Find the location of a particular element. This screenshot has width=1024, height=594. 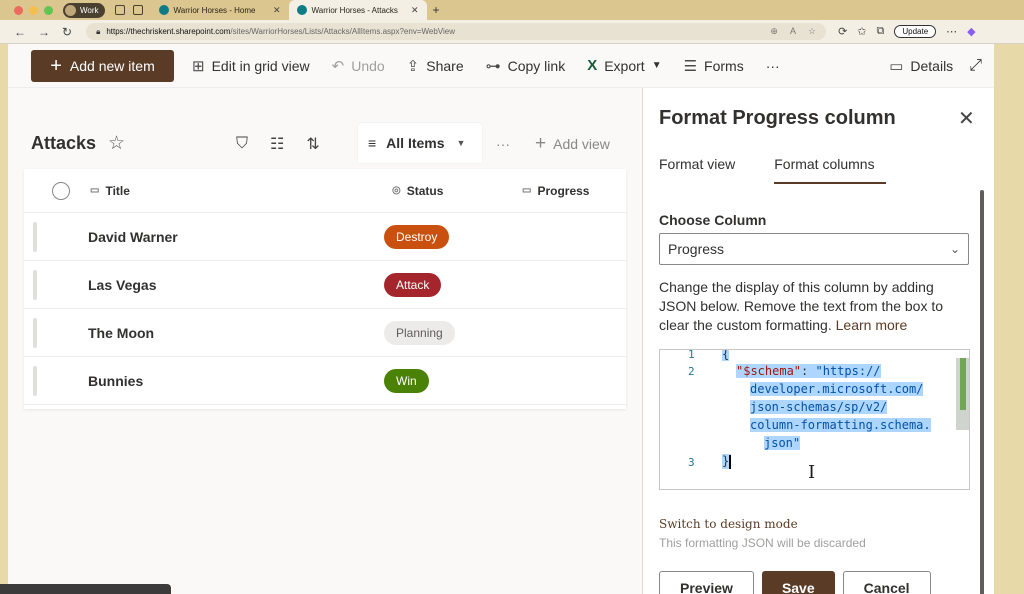

editor-scrollbar is located at coordinates (962, 394).